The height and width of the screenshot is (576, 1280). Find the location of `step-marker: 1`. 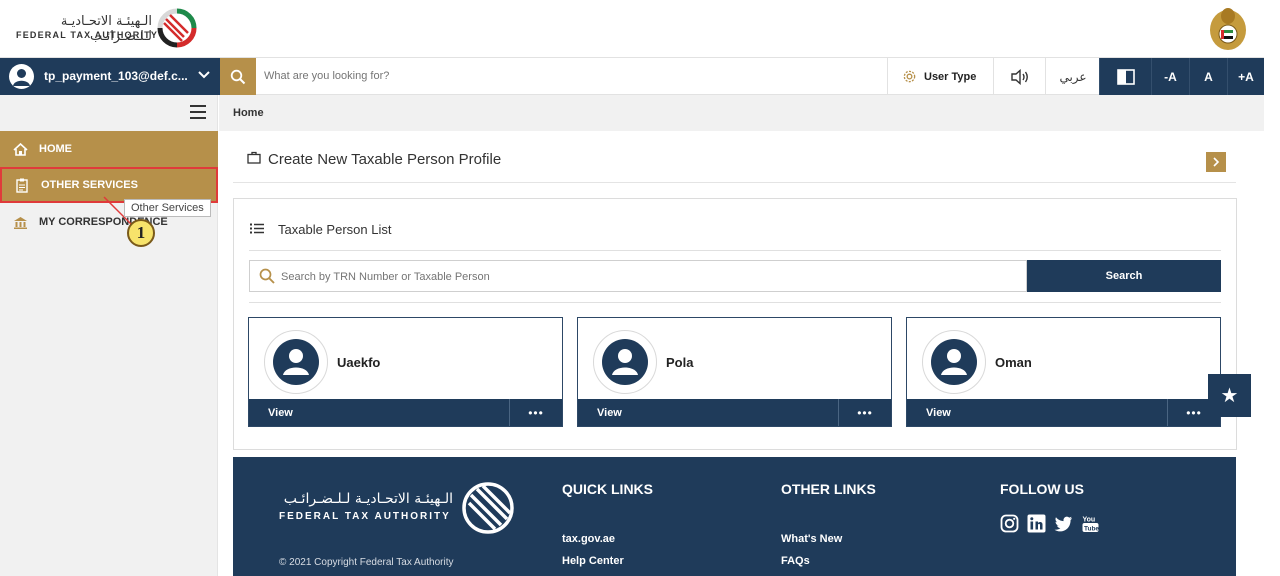

step-marker: 1 is located at coordinates (141, 233).